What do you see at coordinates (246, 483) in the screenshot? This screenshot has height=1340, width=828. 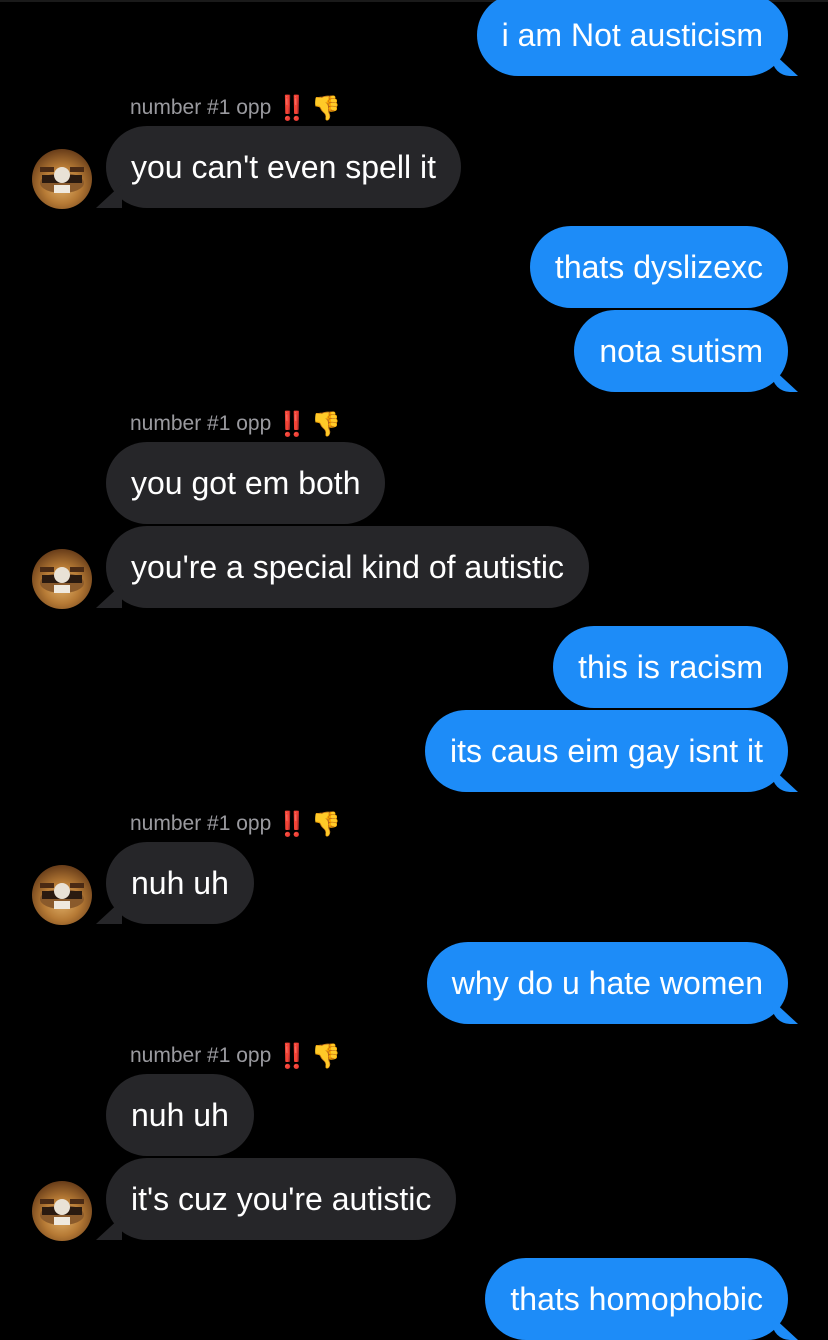 I see `received-message-bubble: you got em both` at bounding box center [246, 483].